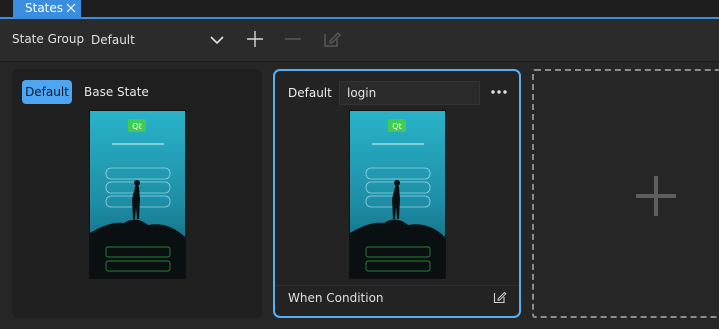  I want to click on state-card-title: Default, so click(310, 93).